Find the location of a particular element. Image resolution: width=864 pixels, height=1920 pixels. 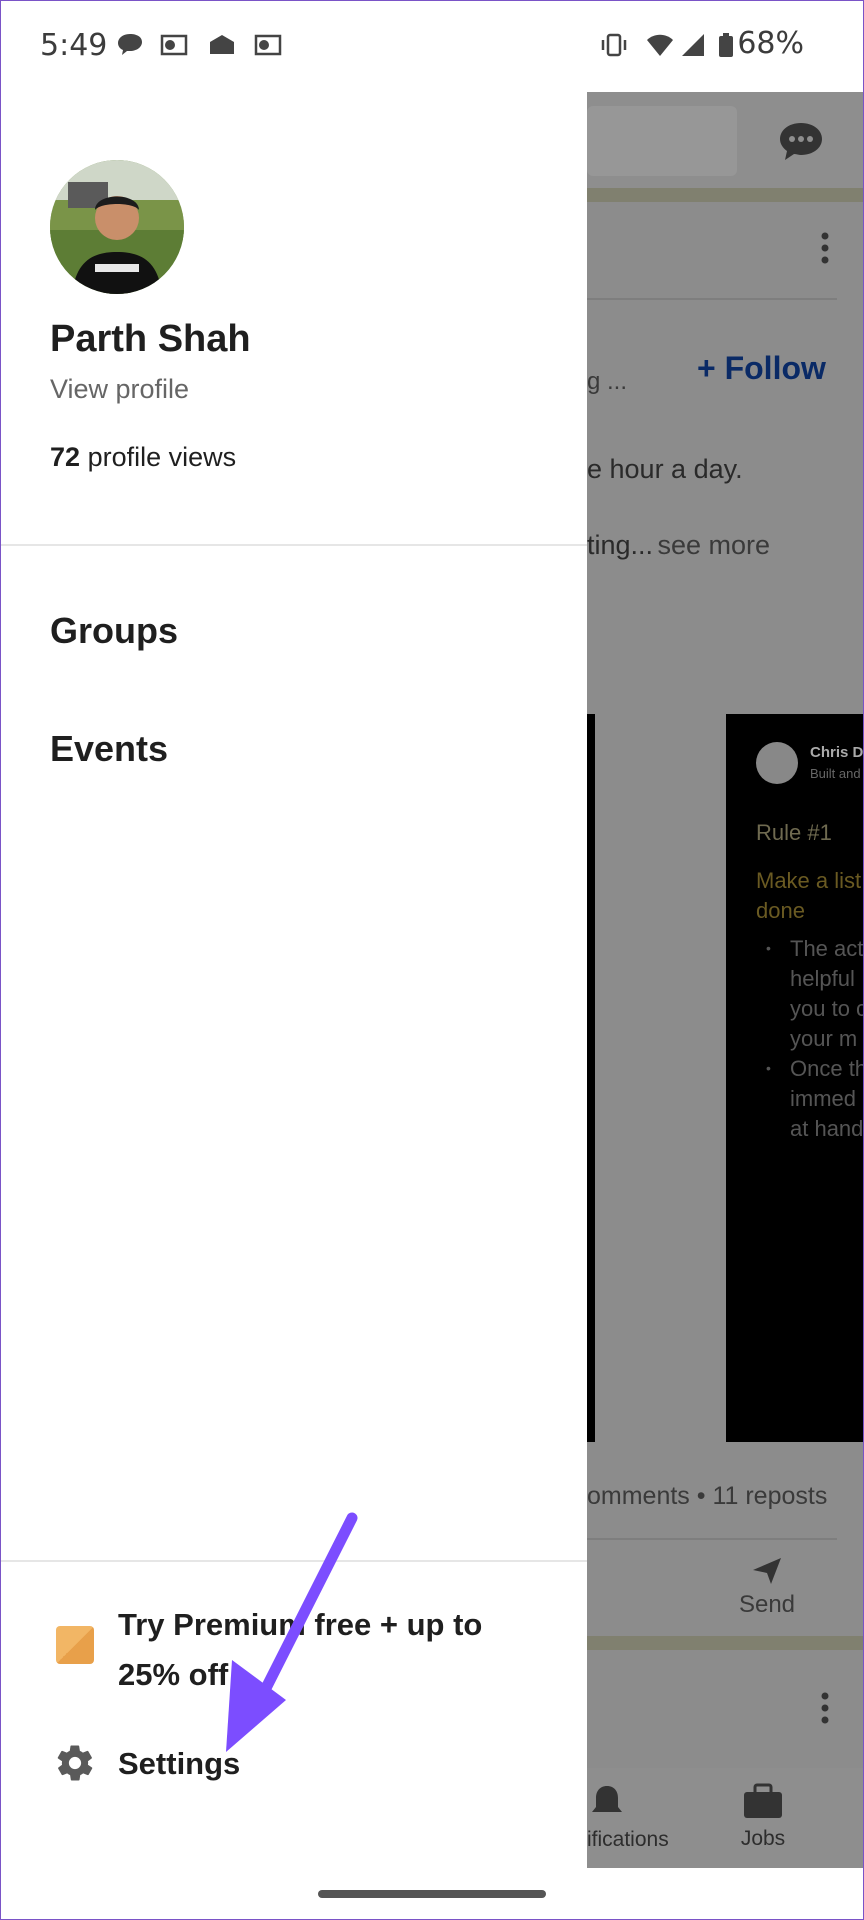

profile-photo is located at coordinates (117, 227).